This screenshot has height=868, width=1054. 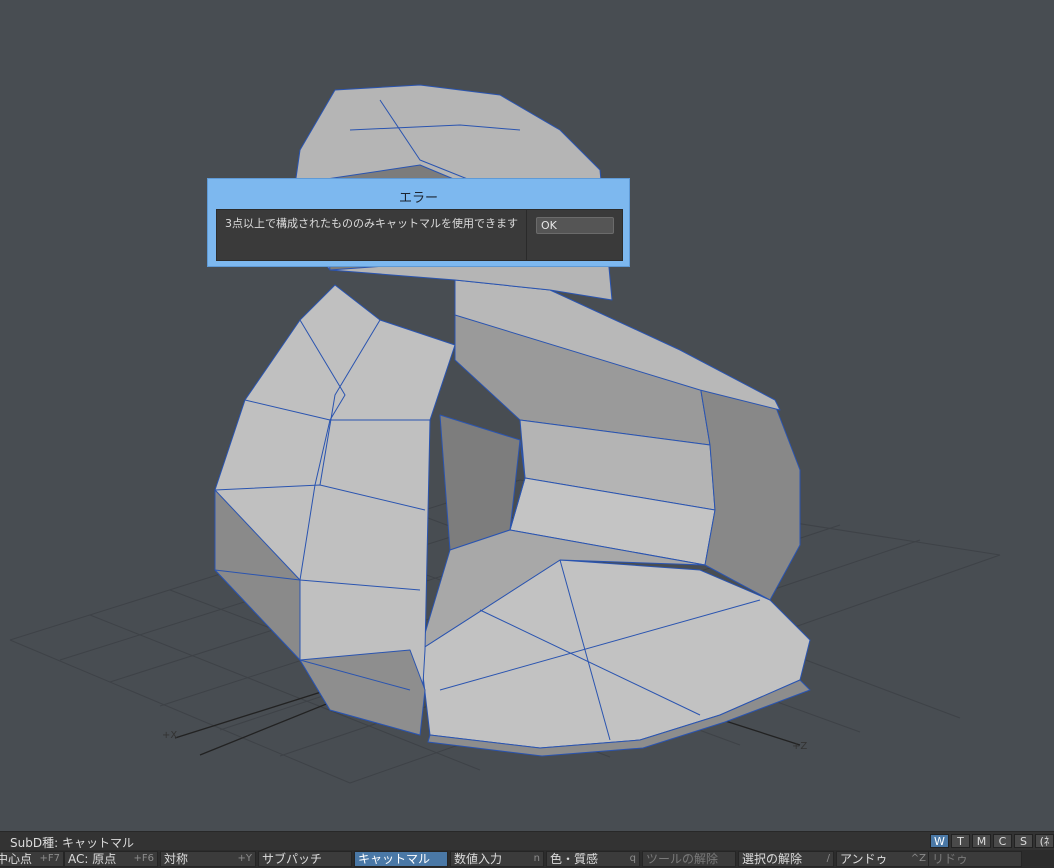 What do you see at coordinates (536, 858) in the screenshot?
I see `shortcut-key: n` at bounding box center [536, 858].